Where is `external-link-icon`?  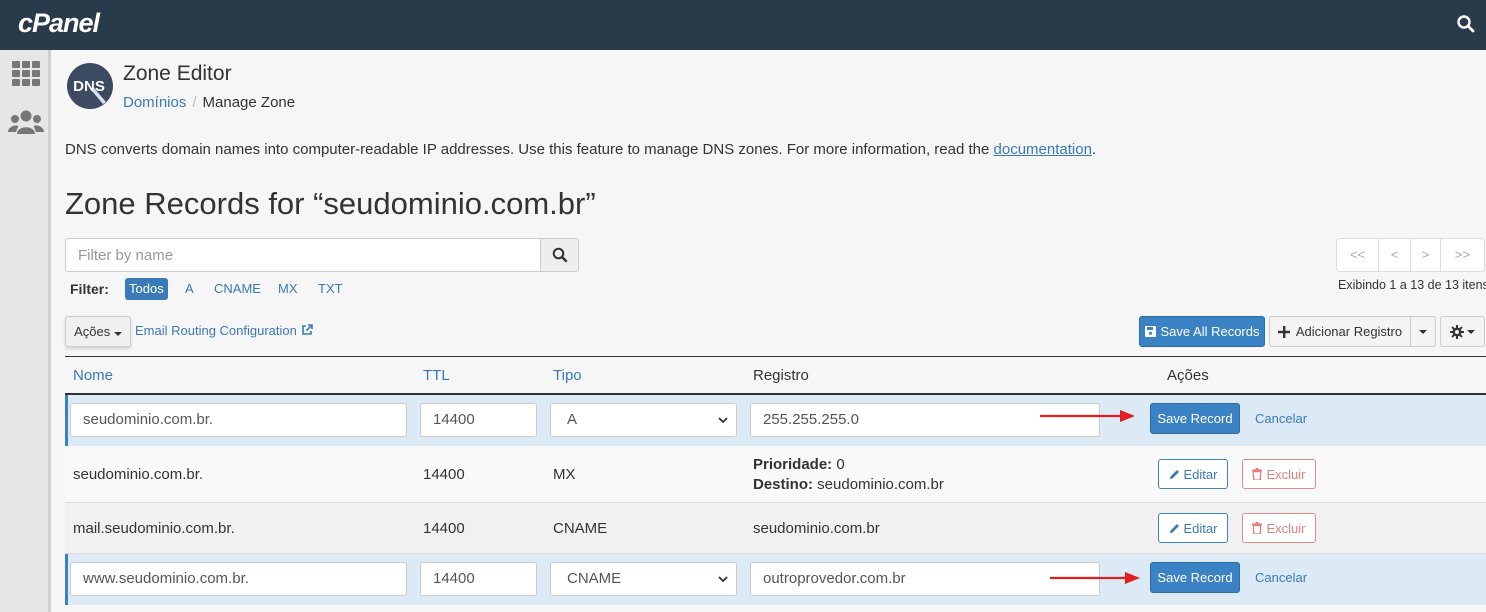 external-link-icon is located at coordinates (307, 329).